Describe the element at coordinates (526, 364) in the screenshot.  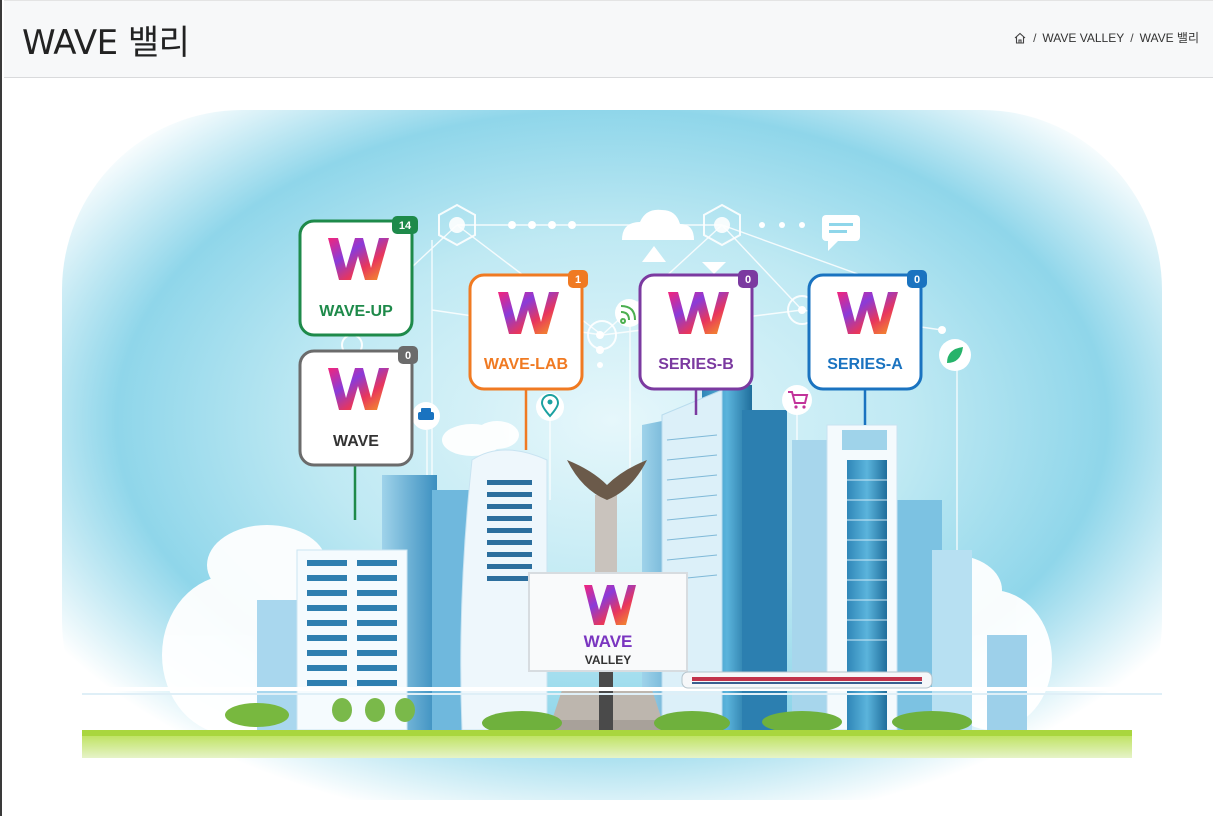
I see `node-label: WAVE-LAB` at that location.